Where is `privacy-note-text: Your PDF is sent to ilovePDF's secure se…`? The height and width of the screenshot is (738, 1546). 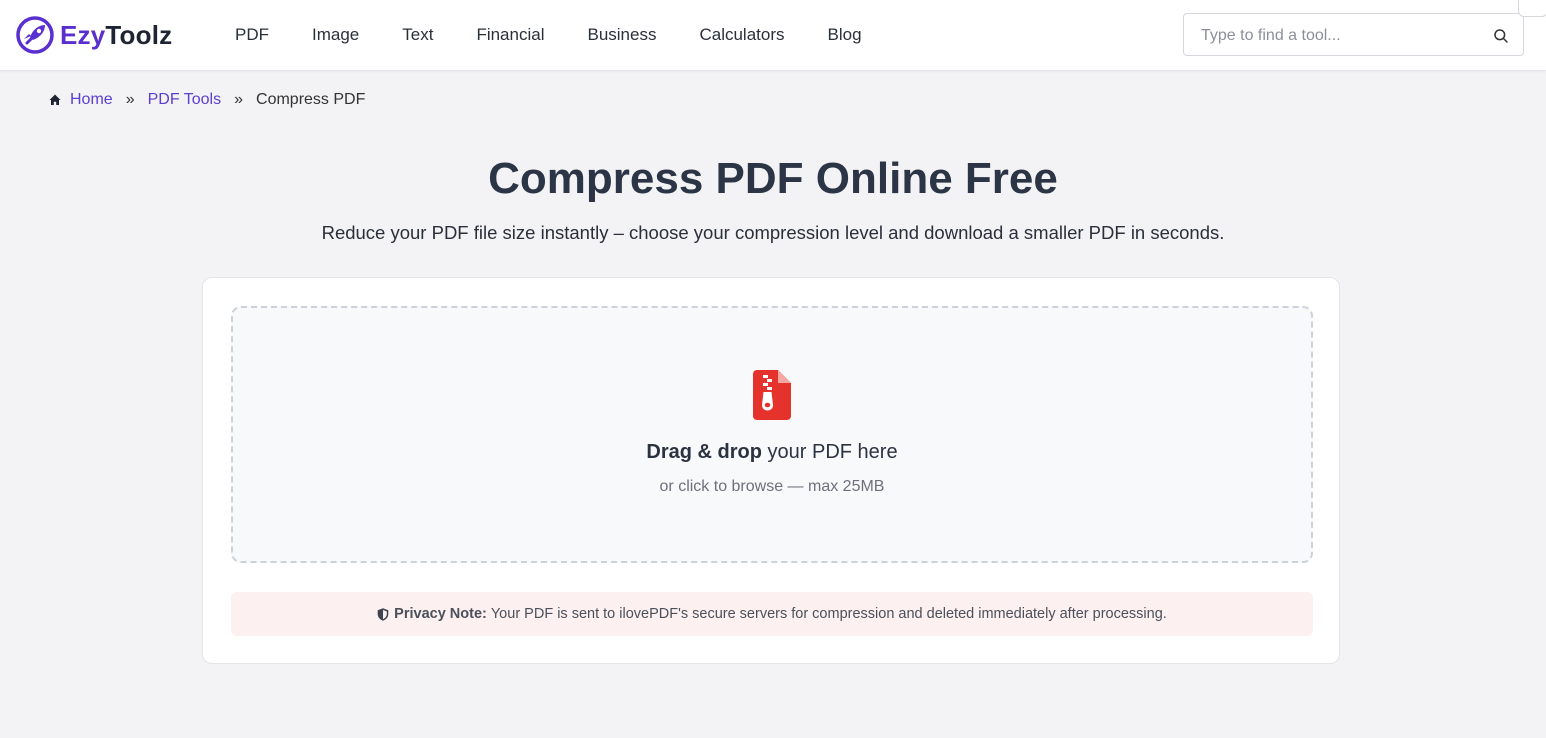
privacy-note-text: Your PDF is sent to ilovePDF's secure se… is located at coordinates (828, 614).